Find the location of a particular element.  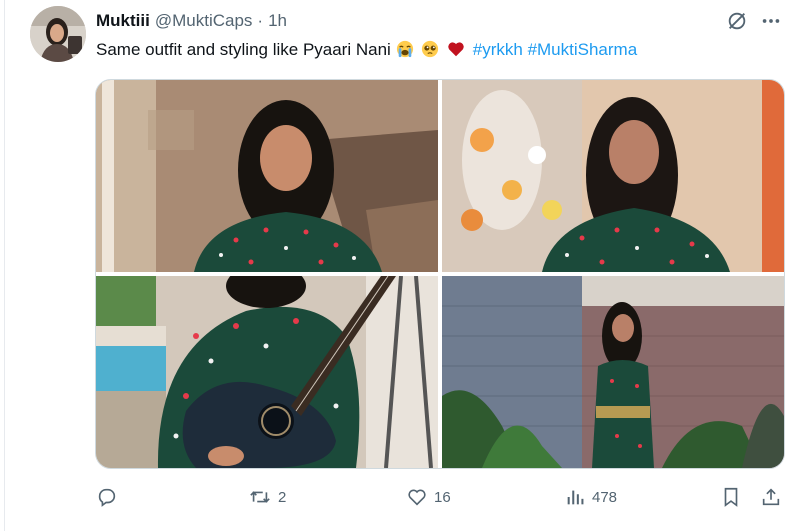

reply-button is located at coordinates (110, 497).